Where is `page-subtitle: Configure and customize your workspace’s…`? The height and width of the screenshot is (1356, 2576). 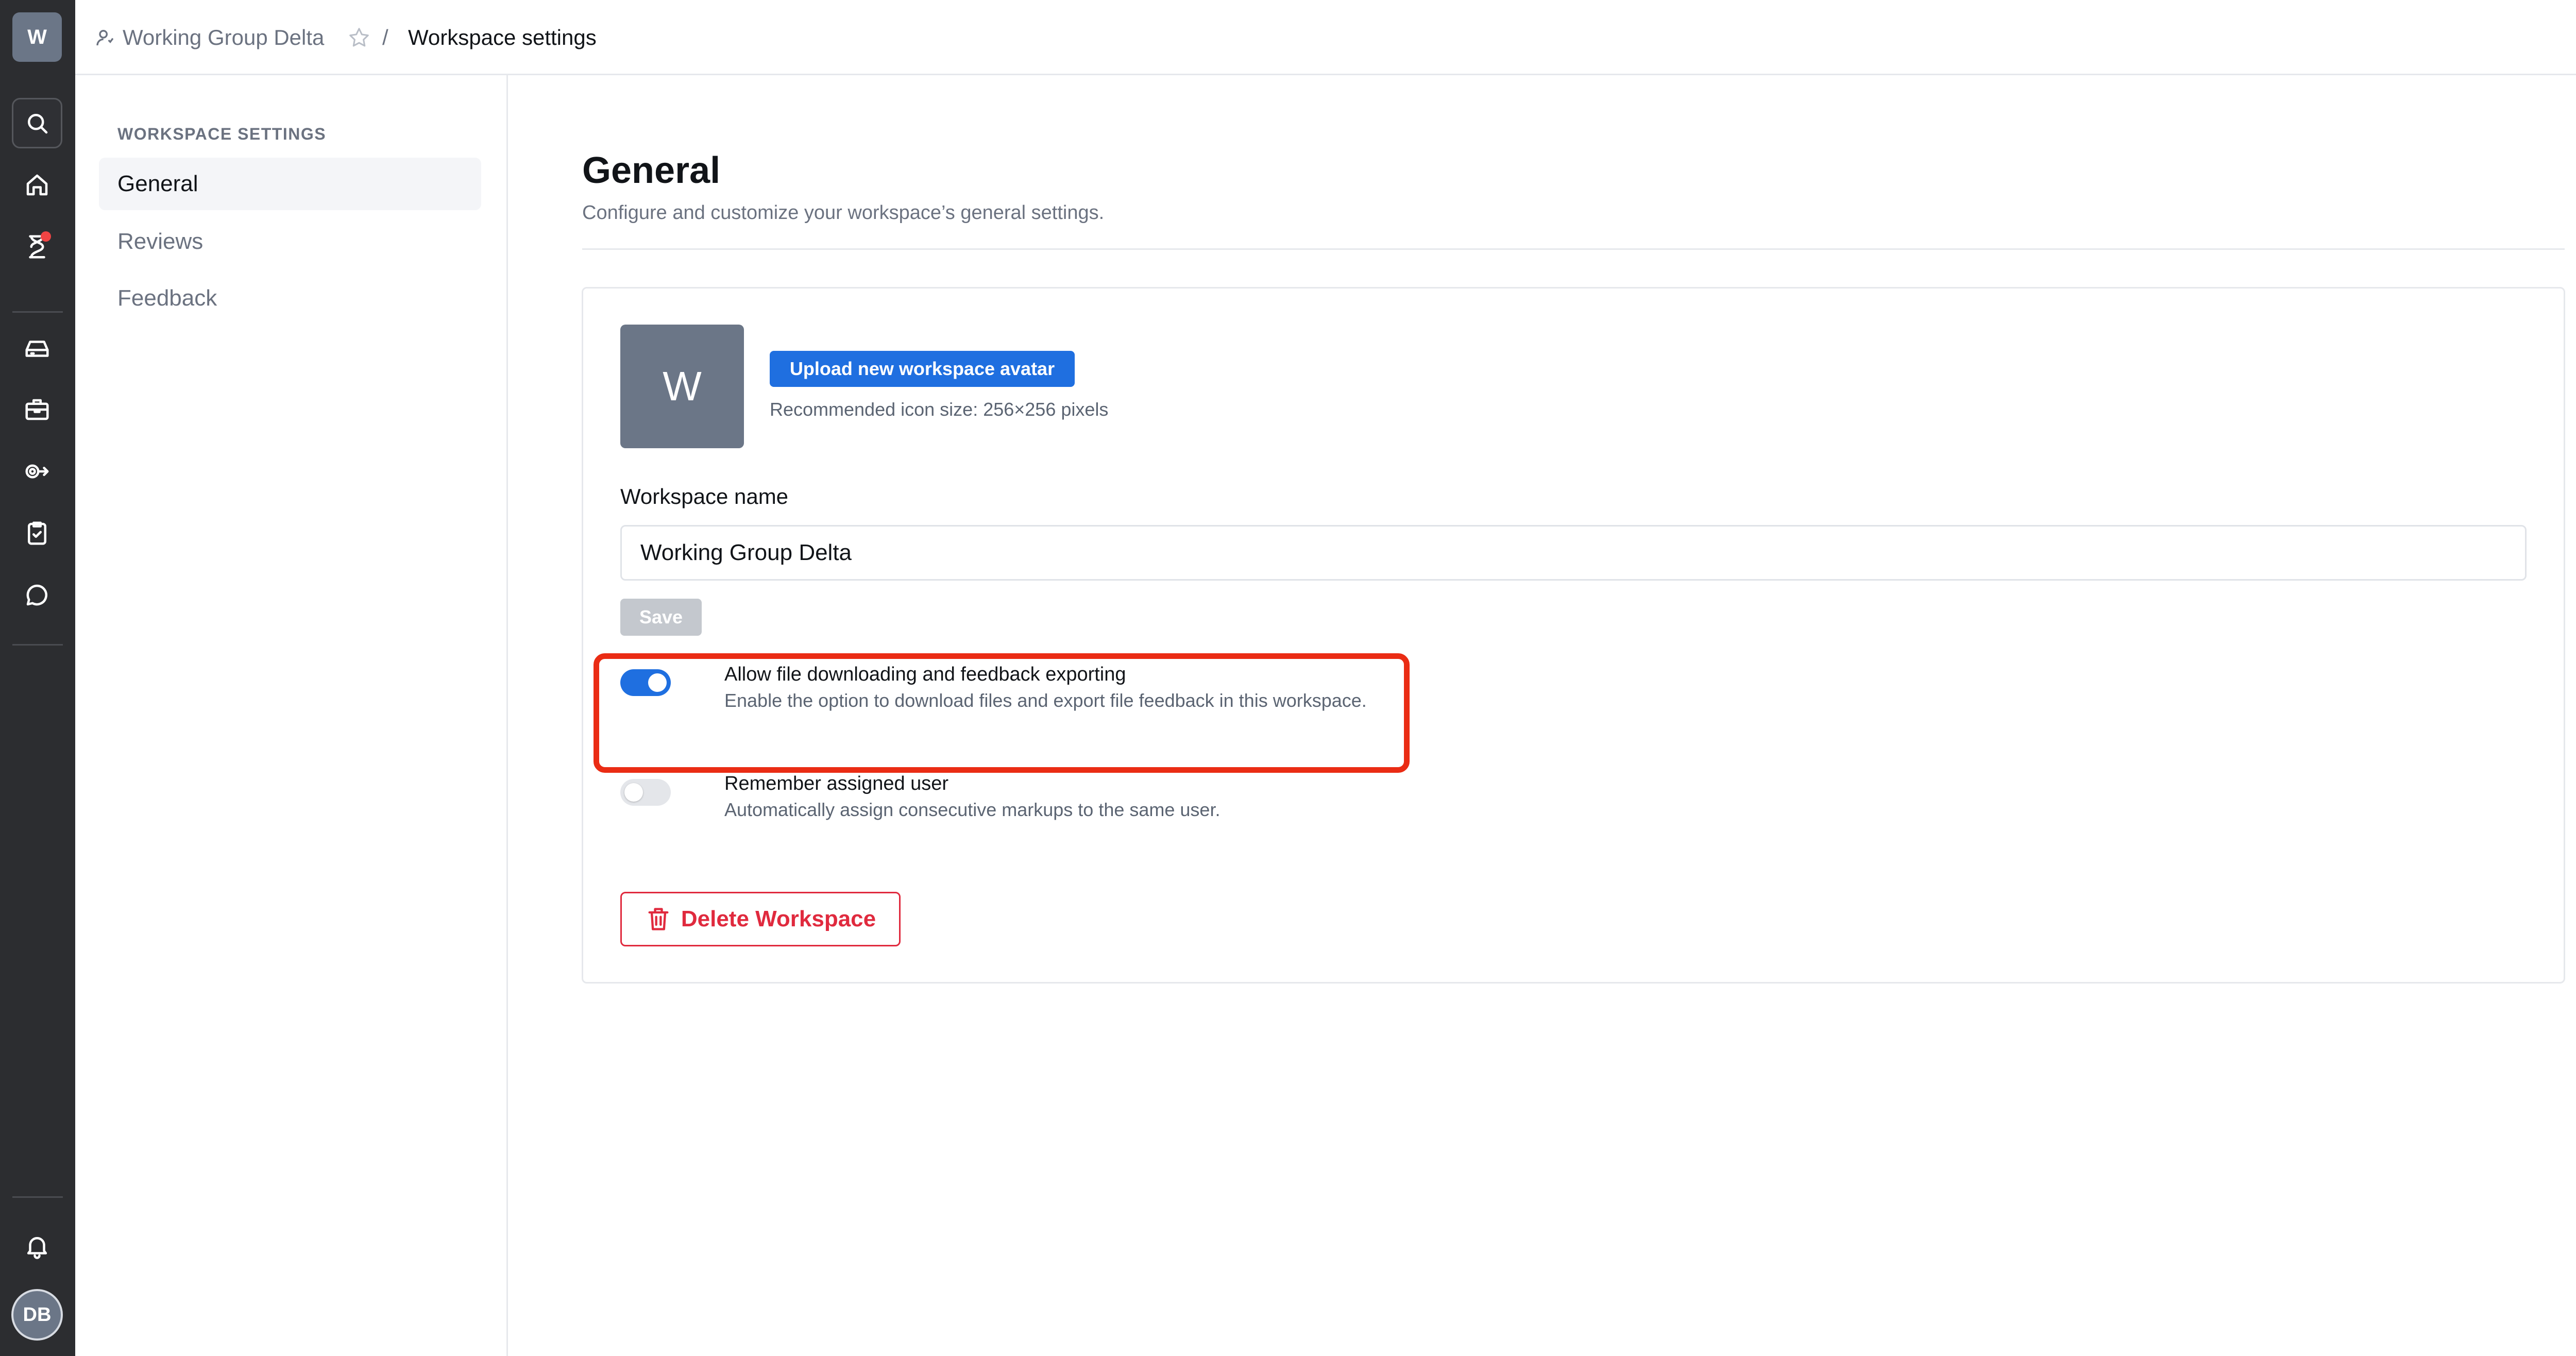 page-subtitle: Configure and customize your workspace’s… is located at coordinates (843, 213).